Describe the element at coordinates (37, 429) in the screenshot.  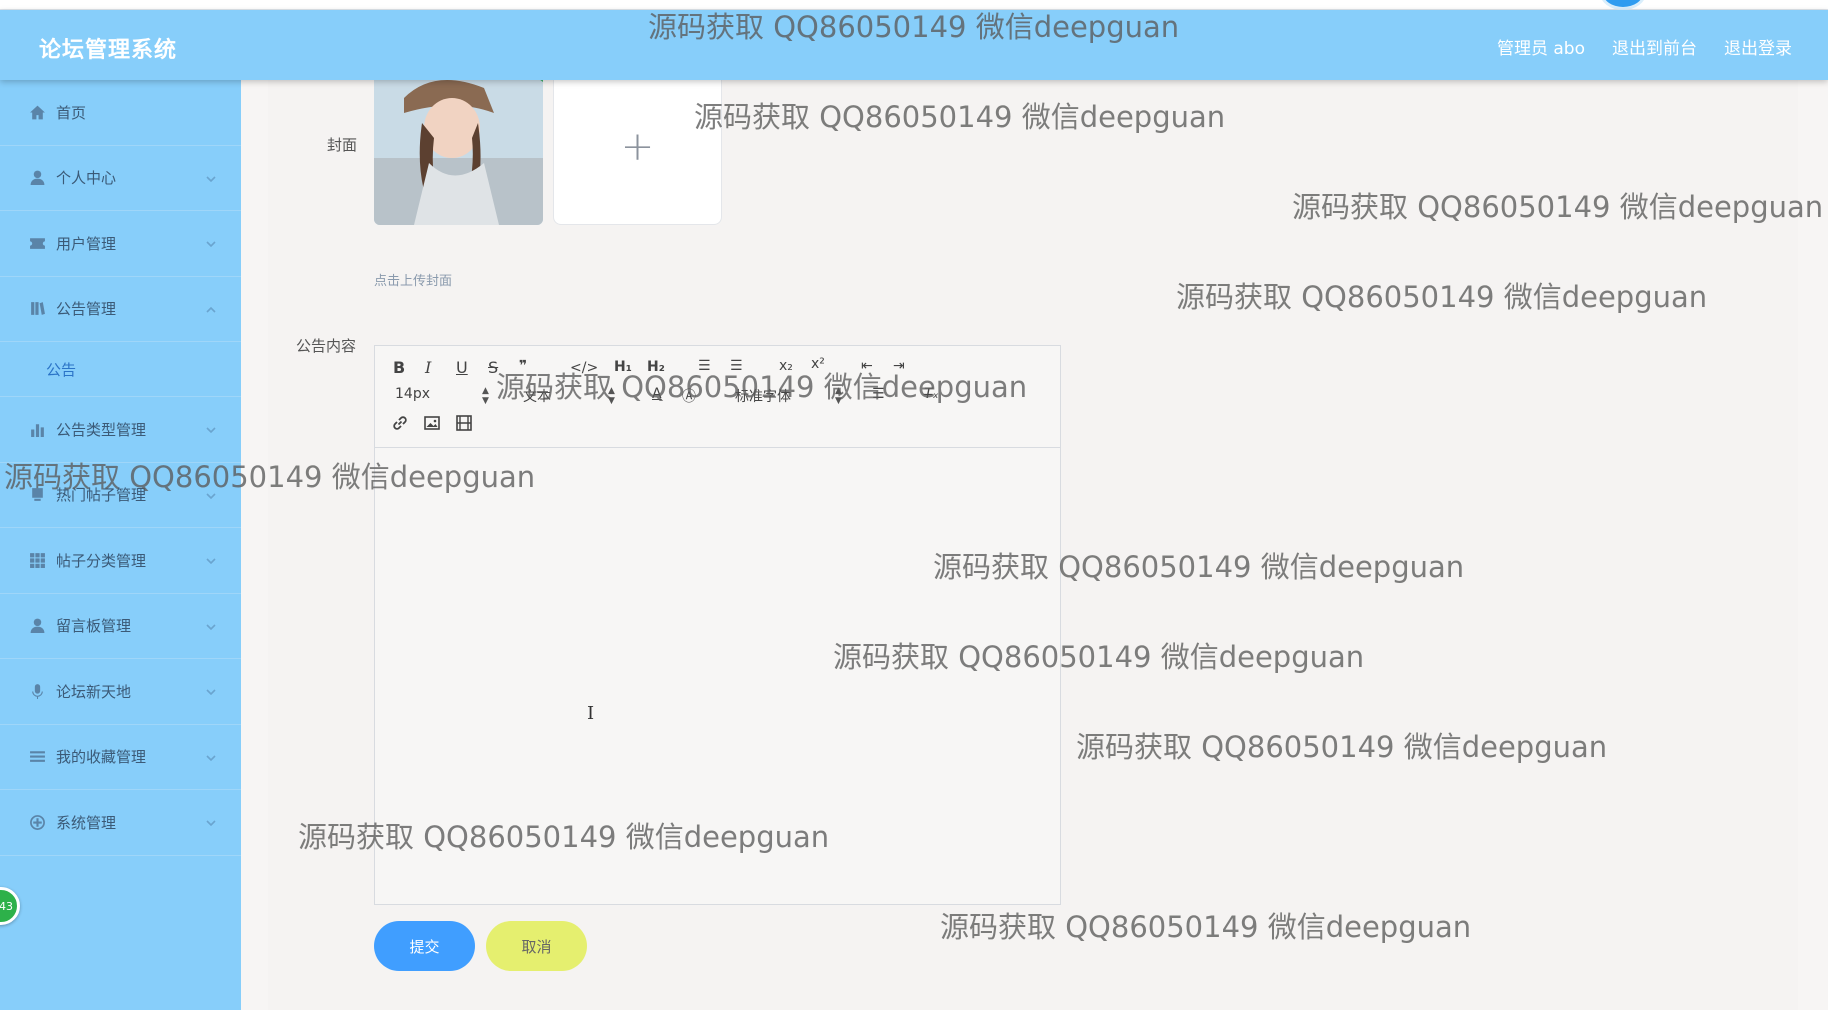
I see `bar-chart-icon` at that location.